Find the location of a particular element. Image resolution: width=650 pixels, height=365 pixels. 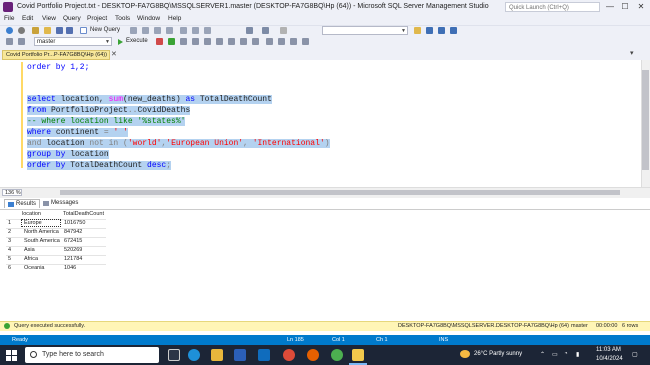

available-databases-combo: master ▼ is located at coordinates (73, 41).